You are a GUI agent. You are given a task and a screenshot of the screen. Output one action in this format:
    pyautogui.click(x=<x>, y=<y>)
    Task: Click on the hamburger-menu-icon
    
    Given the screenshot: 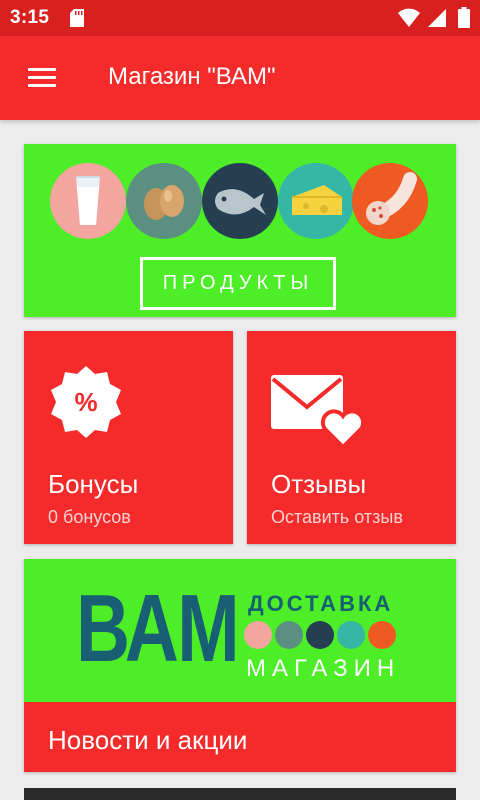 What is the action you would take?
    pyautogui.click(x=42, y=79)
    